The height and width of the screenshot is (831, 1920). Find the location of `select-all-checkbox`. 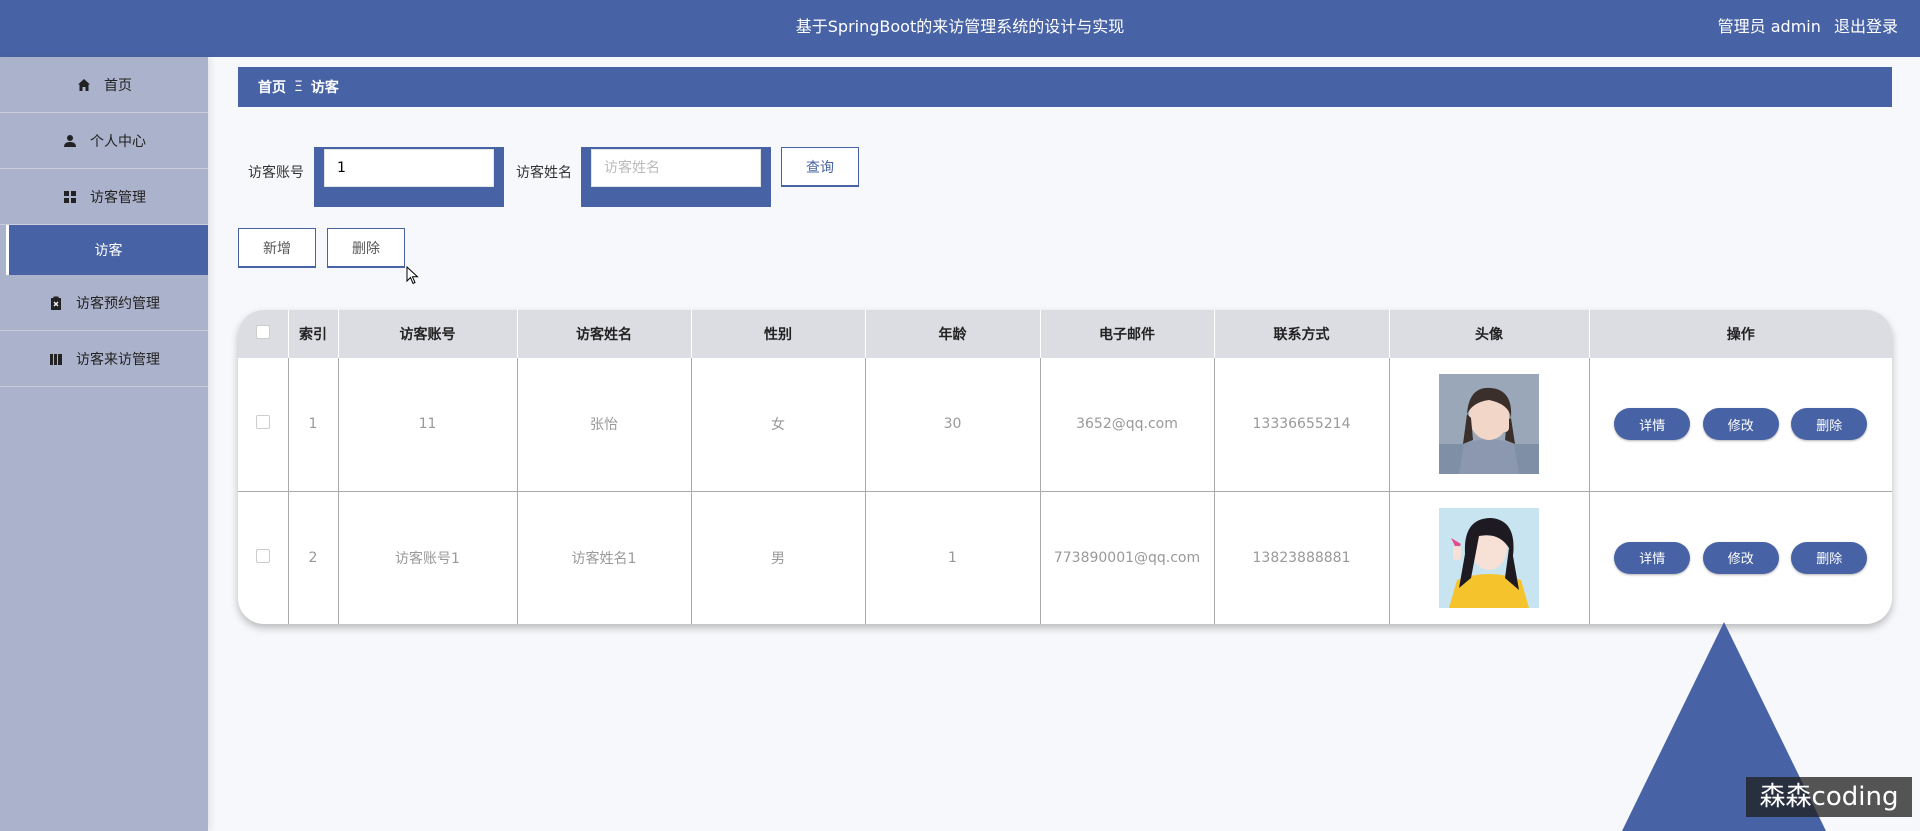

select-all-checkbox is located at coordinates (262, 332).